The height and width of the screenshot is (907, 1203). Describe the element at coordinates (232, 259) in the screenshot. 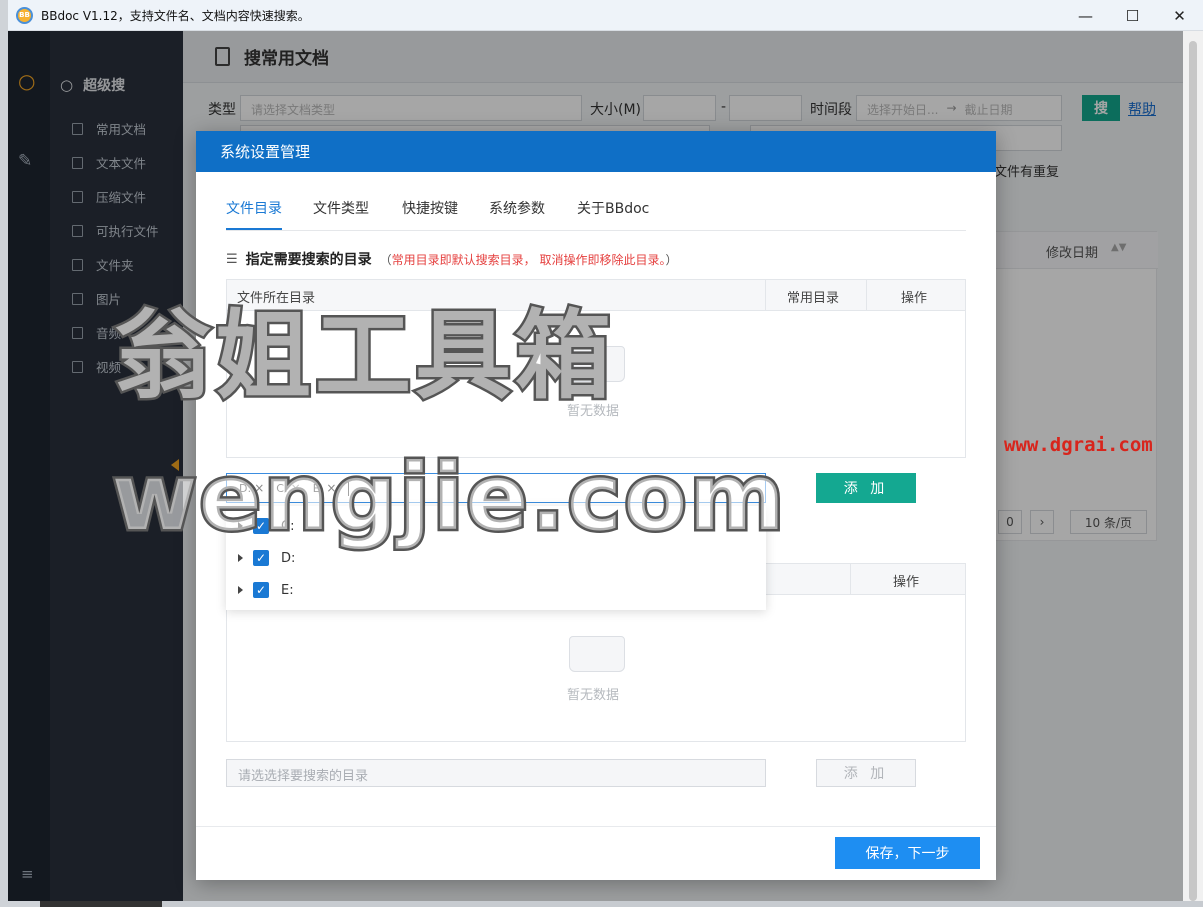

I see `list-icon: ☰` at that location.